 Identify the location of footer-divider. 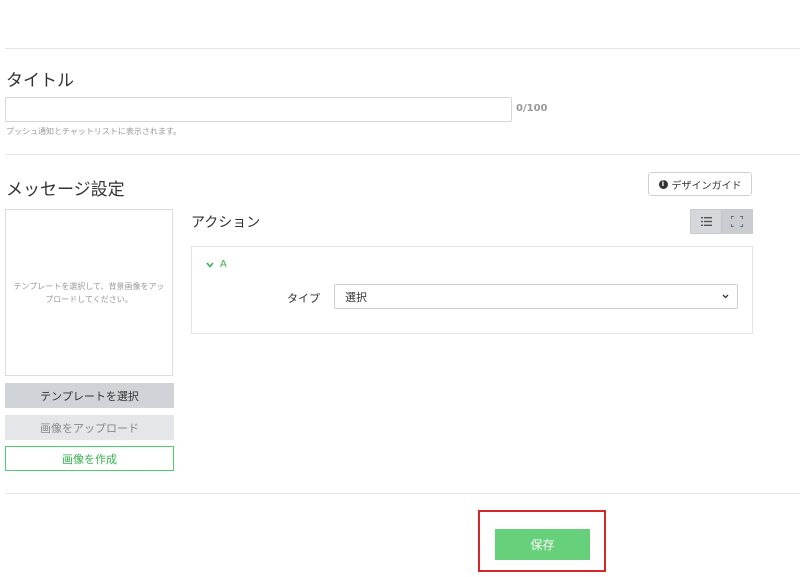
(402, 493).